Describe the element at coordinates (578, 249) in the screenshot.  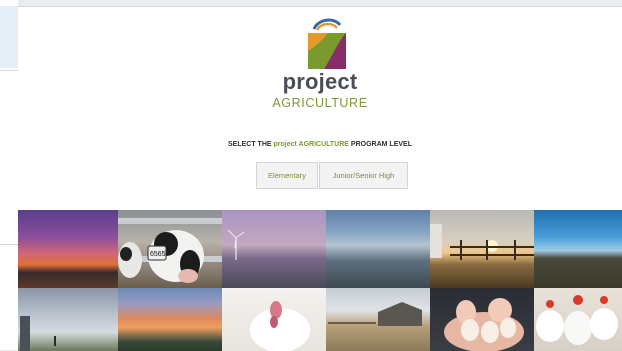
I see `gallery-photo-blue-sky` at that location.